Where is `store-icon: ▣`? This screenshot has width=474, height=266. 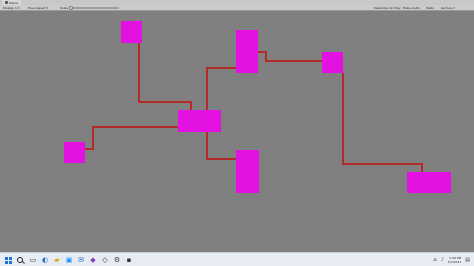 store-icon: ▣ is located at coordinates (69, 260).